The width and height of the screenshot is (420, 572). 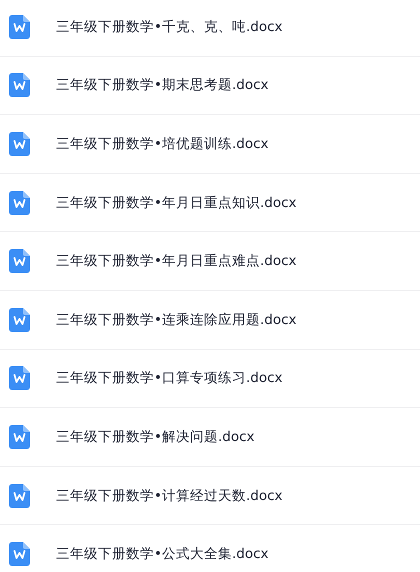 What do you see at coordinates (176, 261) in the screenshot?
I see `file-name: 三年级下册数学•年月日重点难点.docx` at bounding box center [176, 261].